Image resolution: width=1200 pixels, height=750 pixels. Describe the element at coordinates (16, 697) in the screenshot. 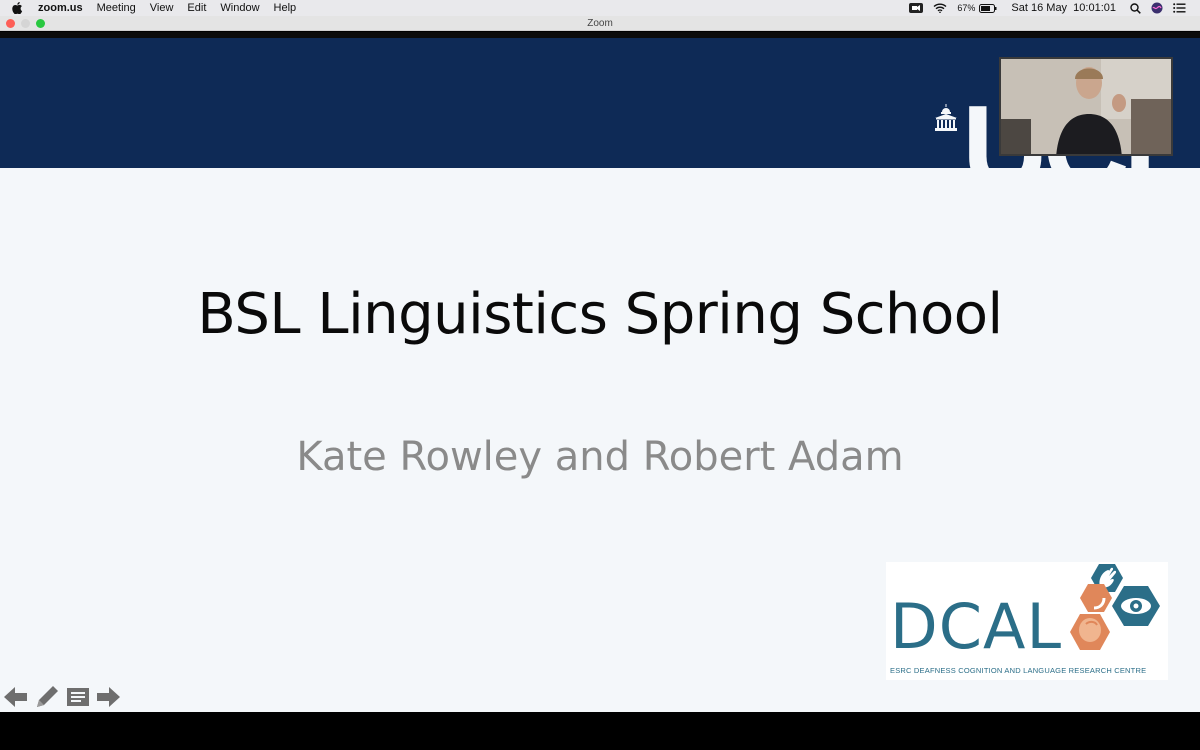

I see `previous-slide-icon` at that location.